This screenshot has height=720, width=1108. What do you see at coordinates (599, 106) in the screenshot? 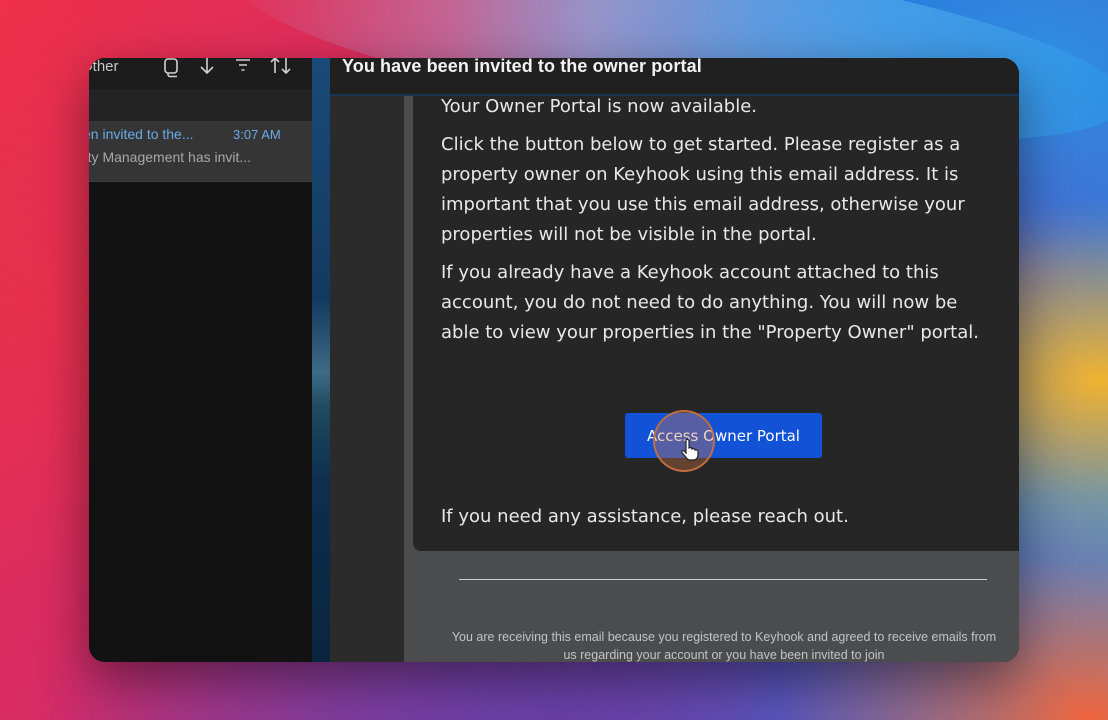
I see `email-paragraph-intro: Your Owner Portal is now available.` at bounding box center [599, 106].